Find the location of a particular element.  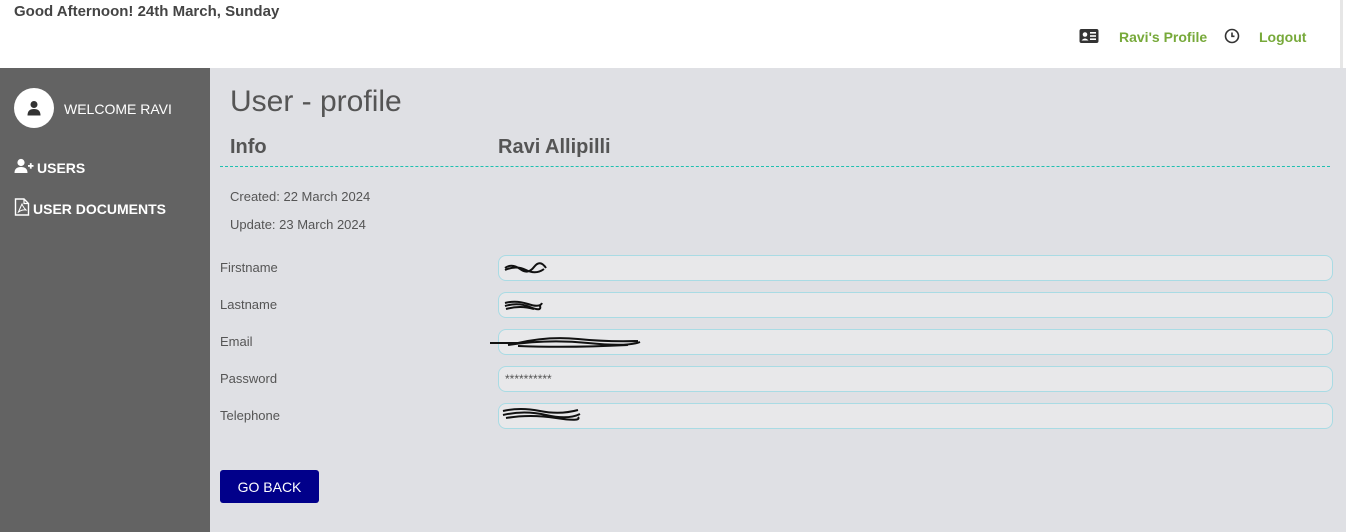

avatar is located at coordinates (34, 108).